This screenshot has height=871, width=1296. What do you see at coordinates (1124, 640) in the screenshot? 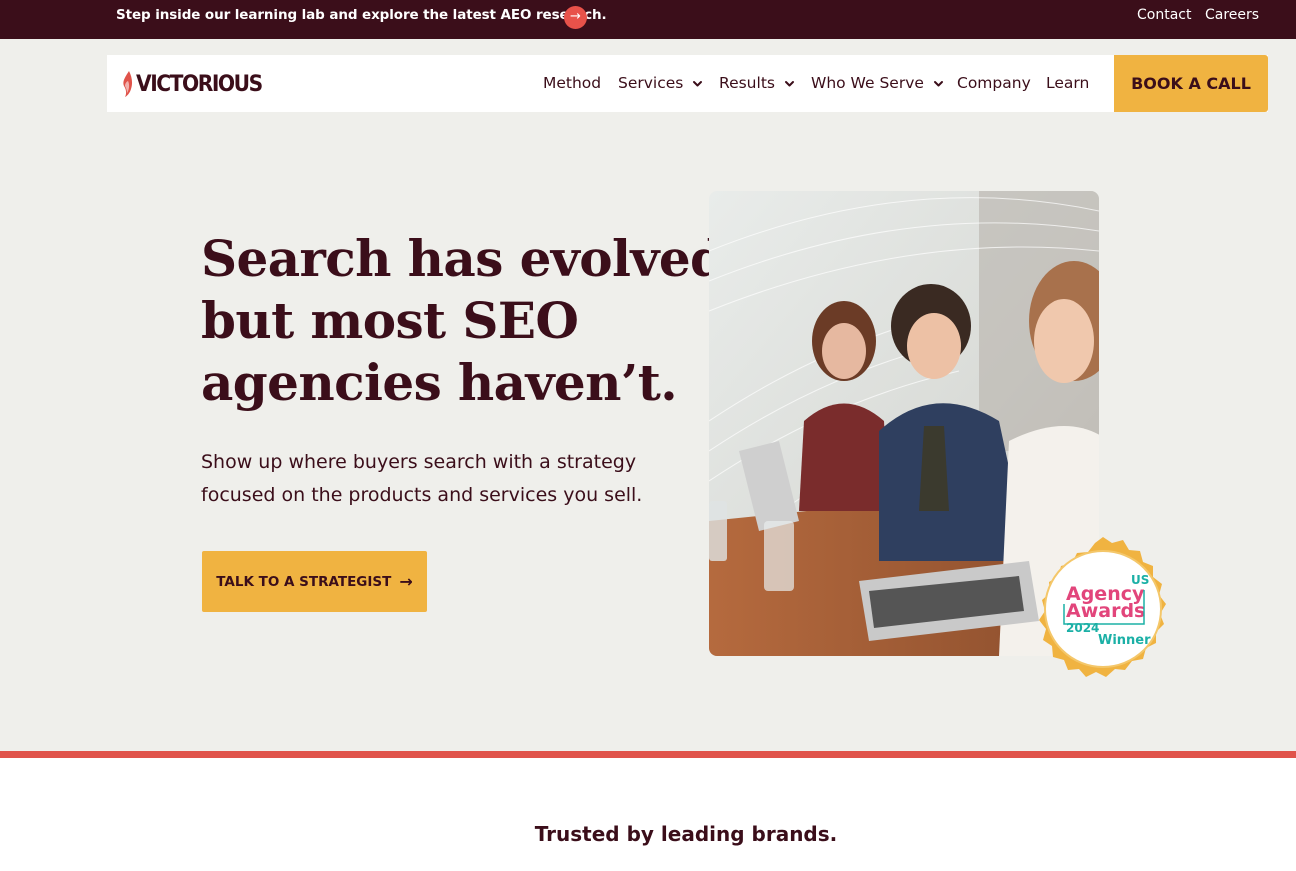
I see `badge-winner-text: Winner` at bounding box center [1124, 640].